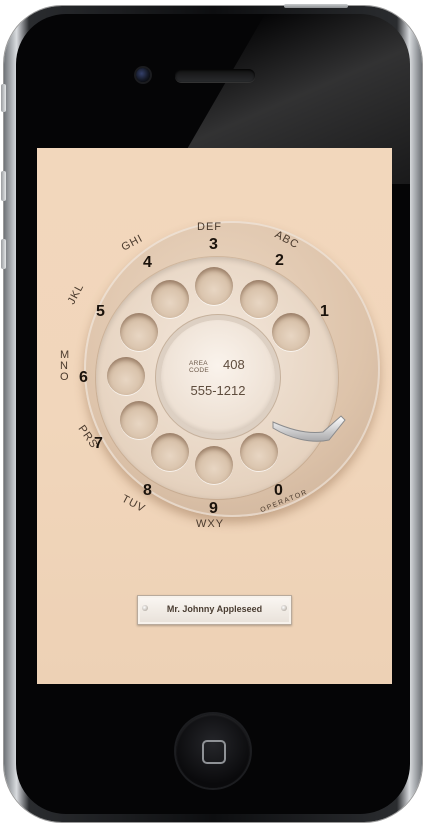 Image resolution: width=426 pixels, height=828 pixels. I want to click on home-button, so click(213, 751).